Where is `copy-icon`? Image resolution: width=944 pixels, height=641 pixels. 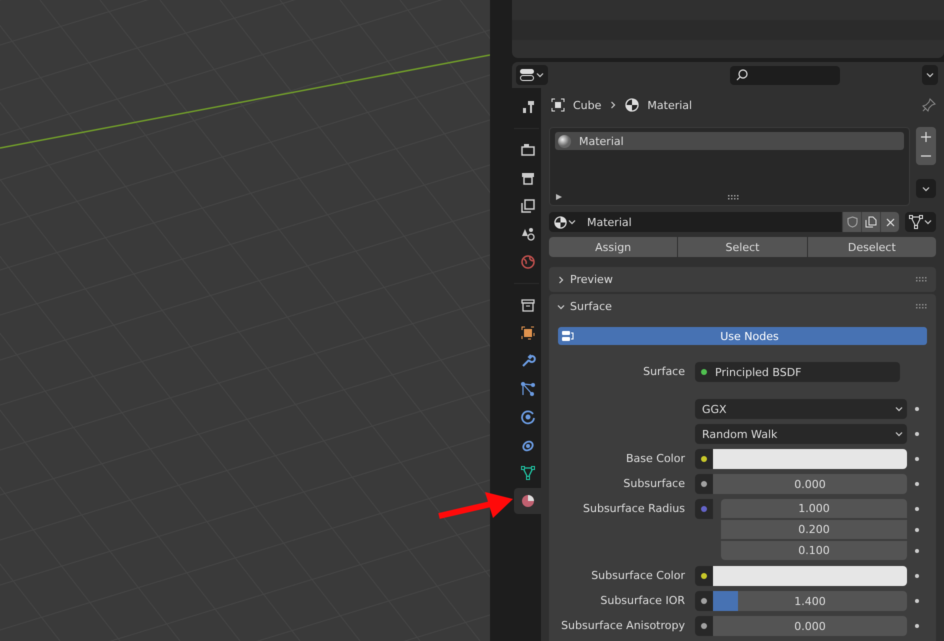
copy-icon is located at coordinates (871, 222).